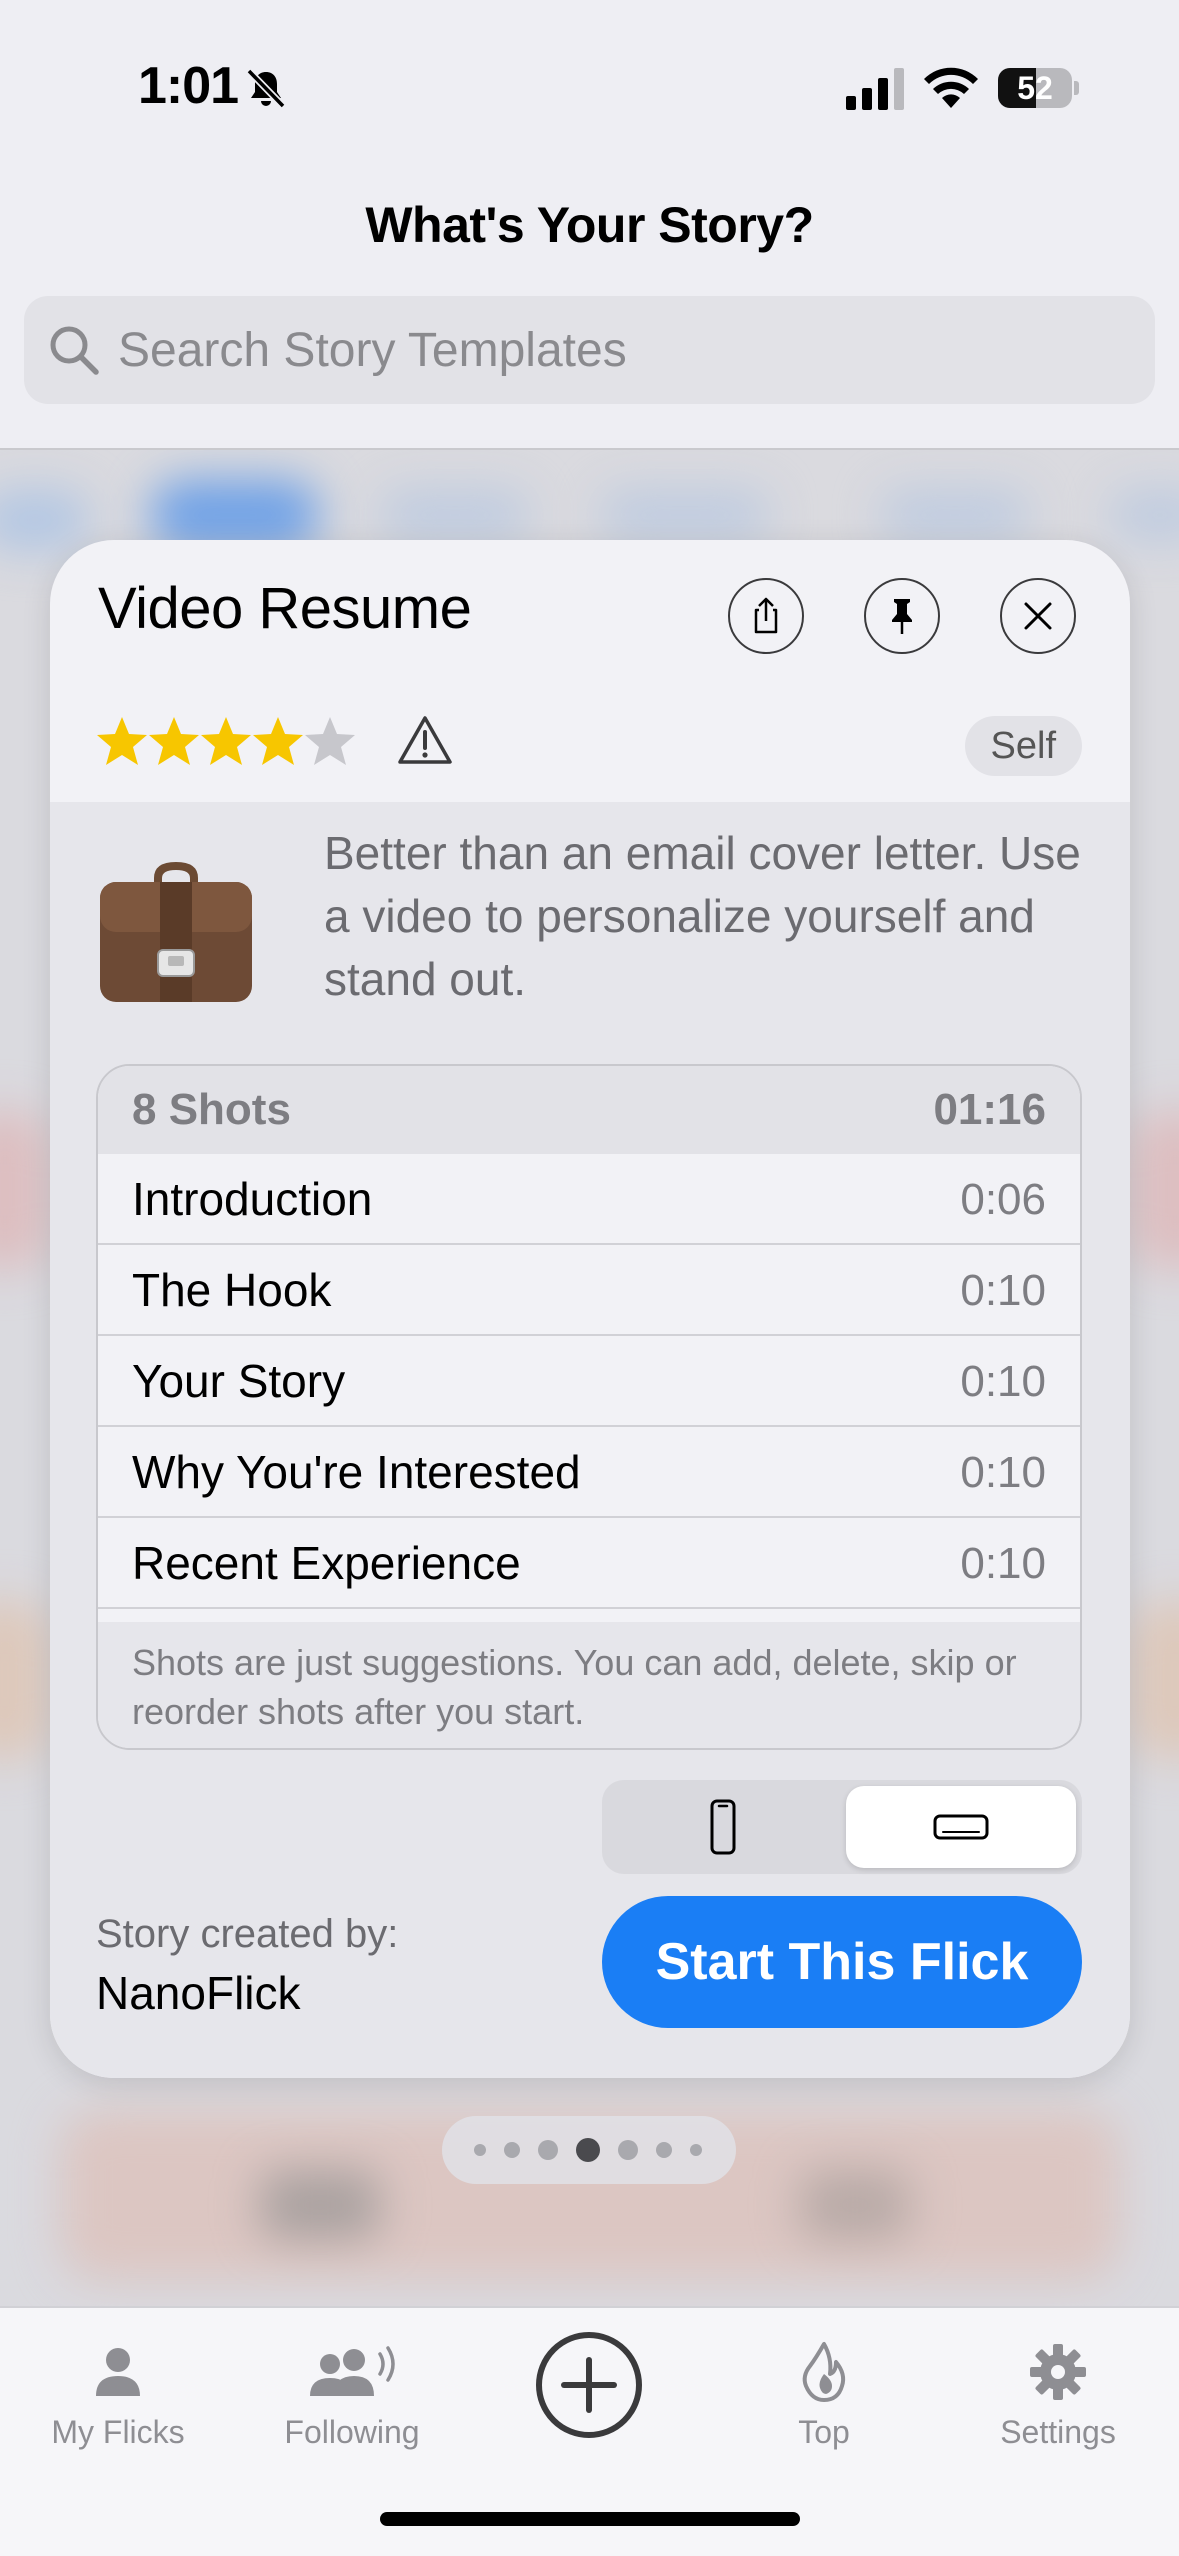 Image resolution: width=1179 pixels, height=2556 pixels. I want to click on home-indicator, so click(590, 2519).